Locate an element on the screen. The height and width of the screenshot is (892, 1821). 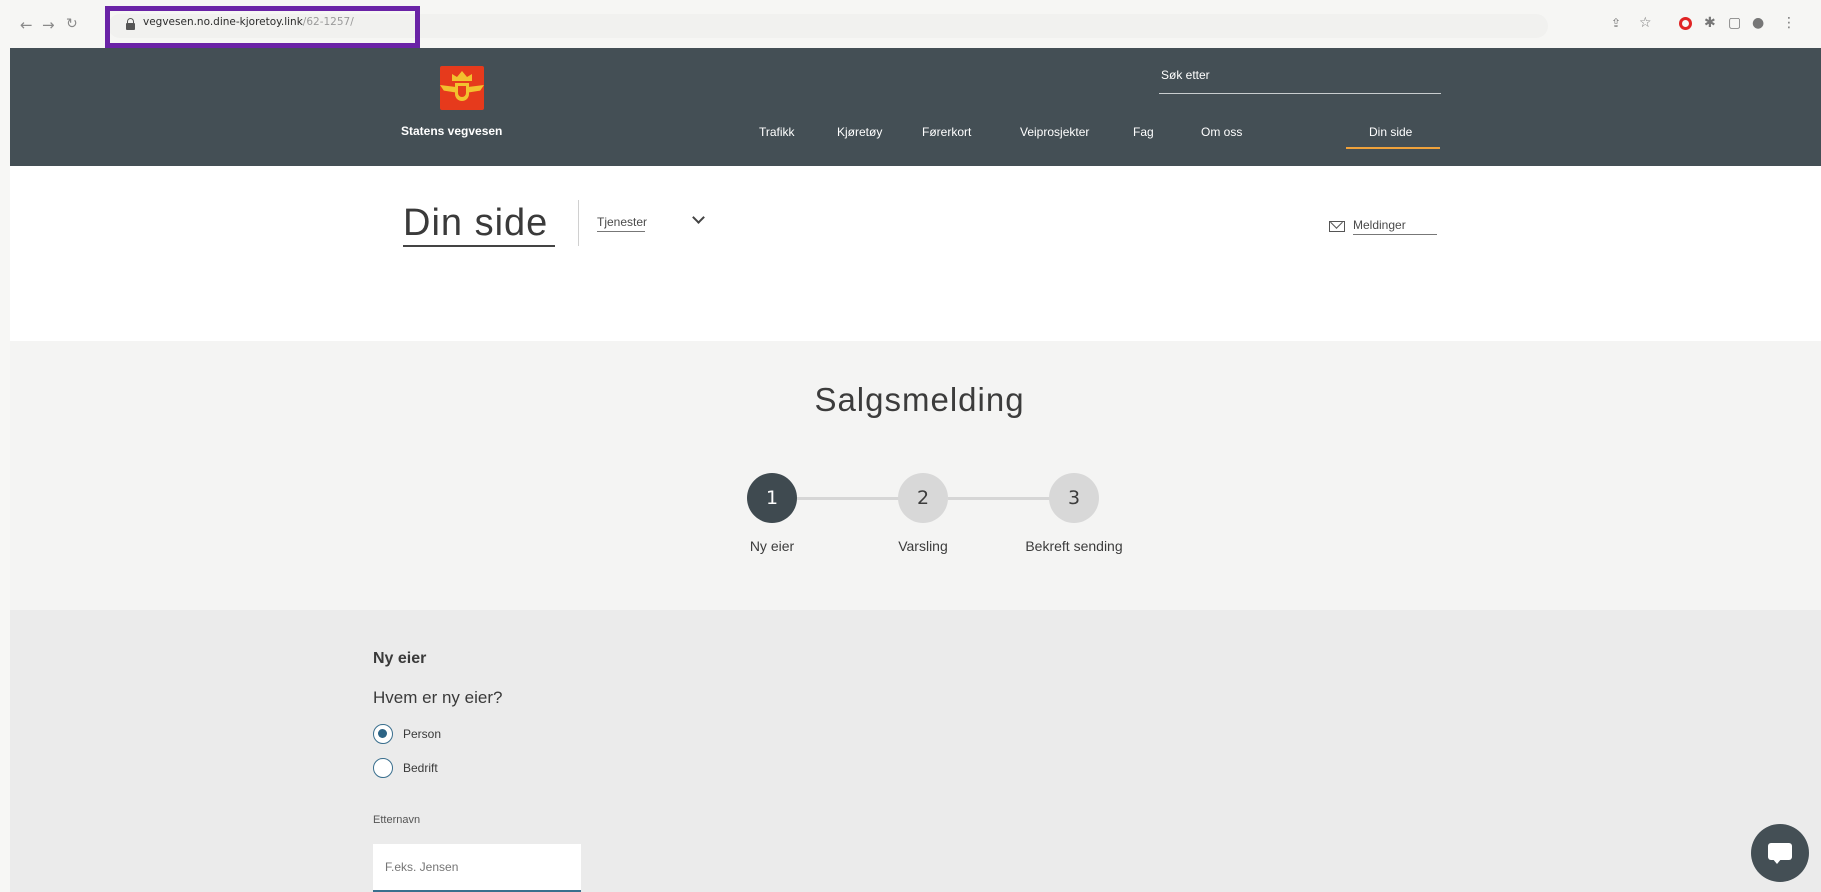
share-icon: ⇪ is located at coordinates (1616, 23).